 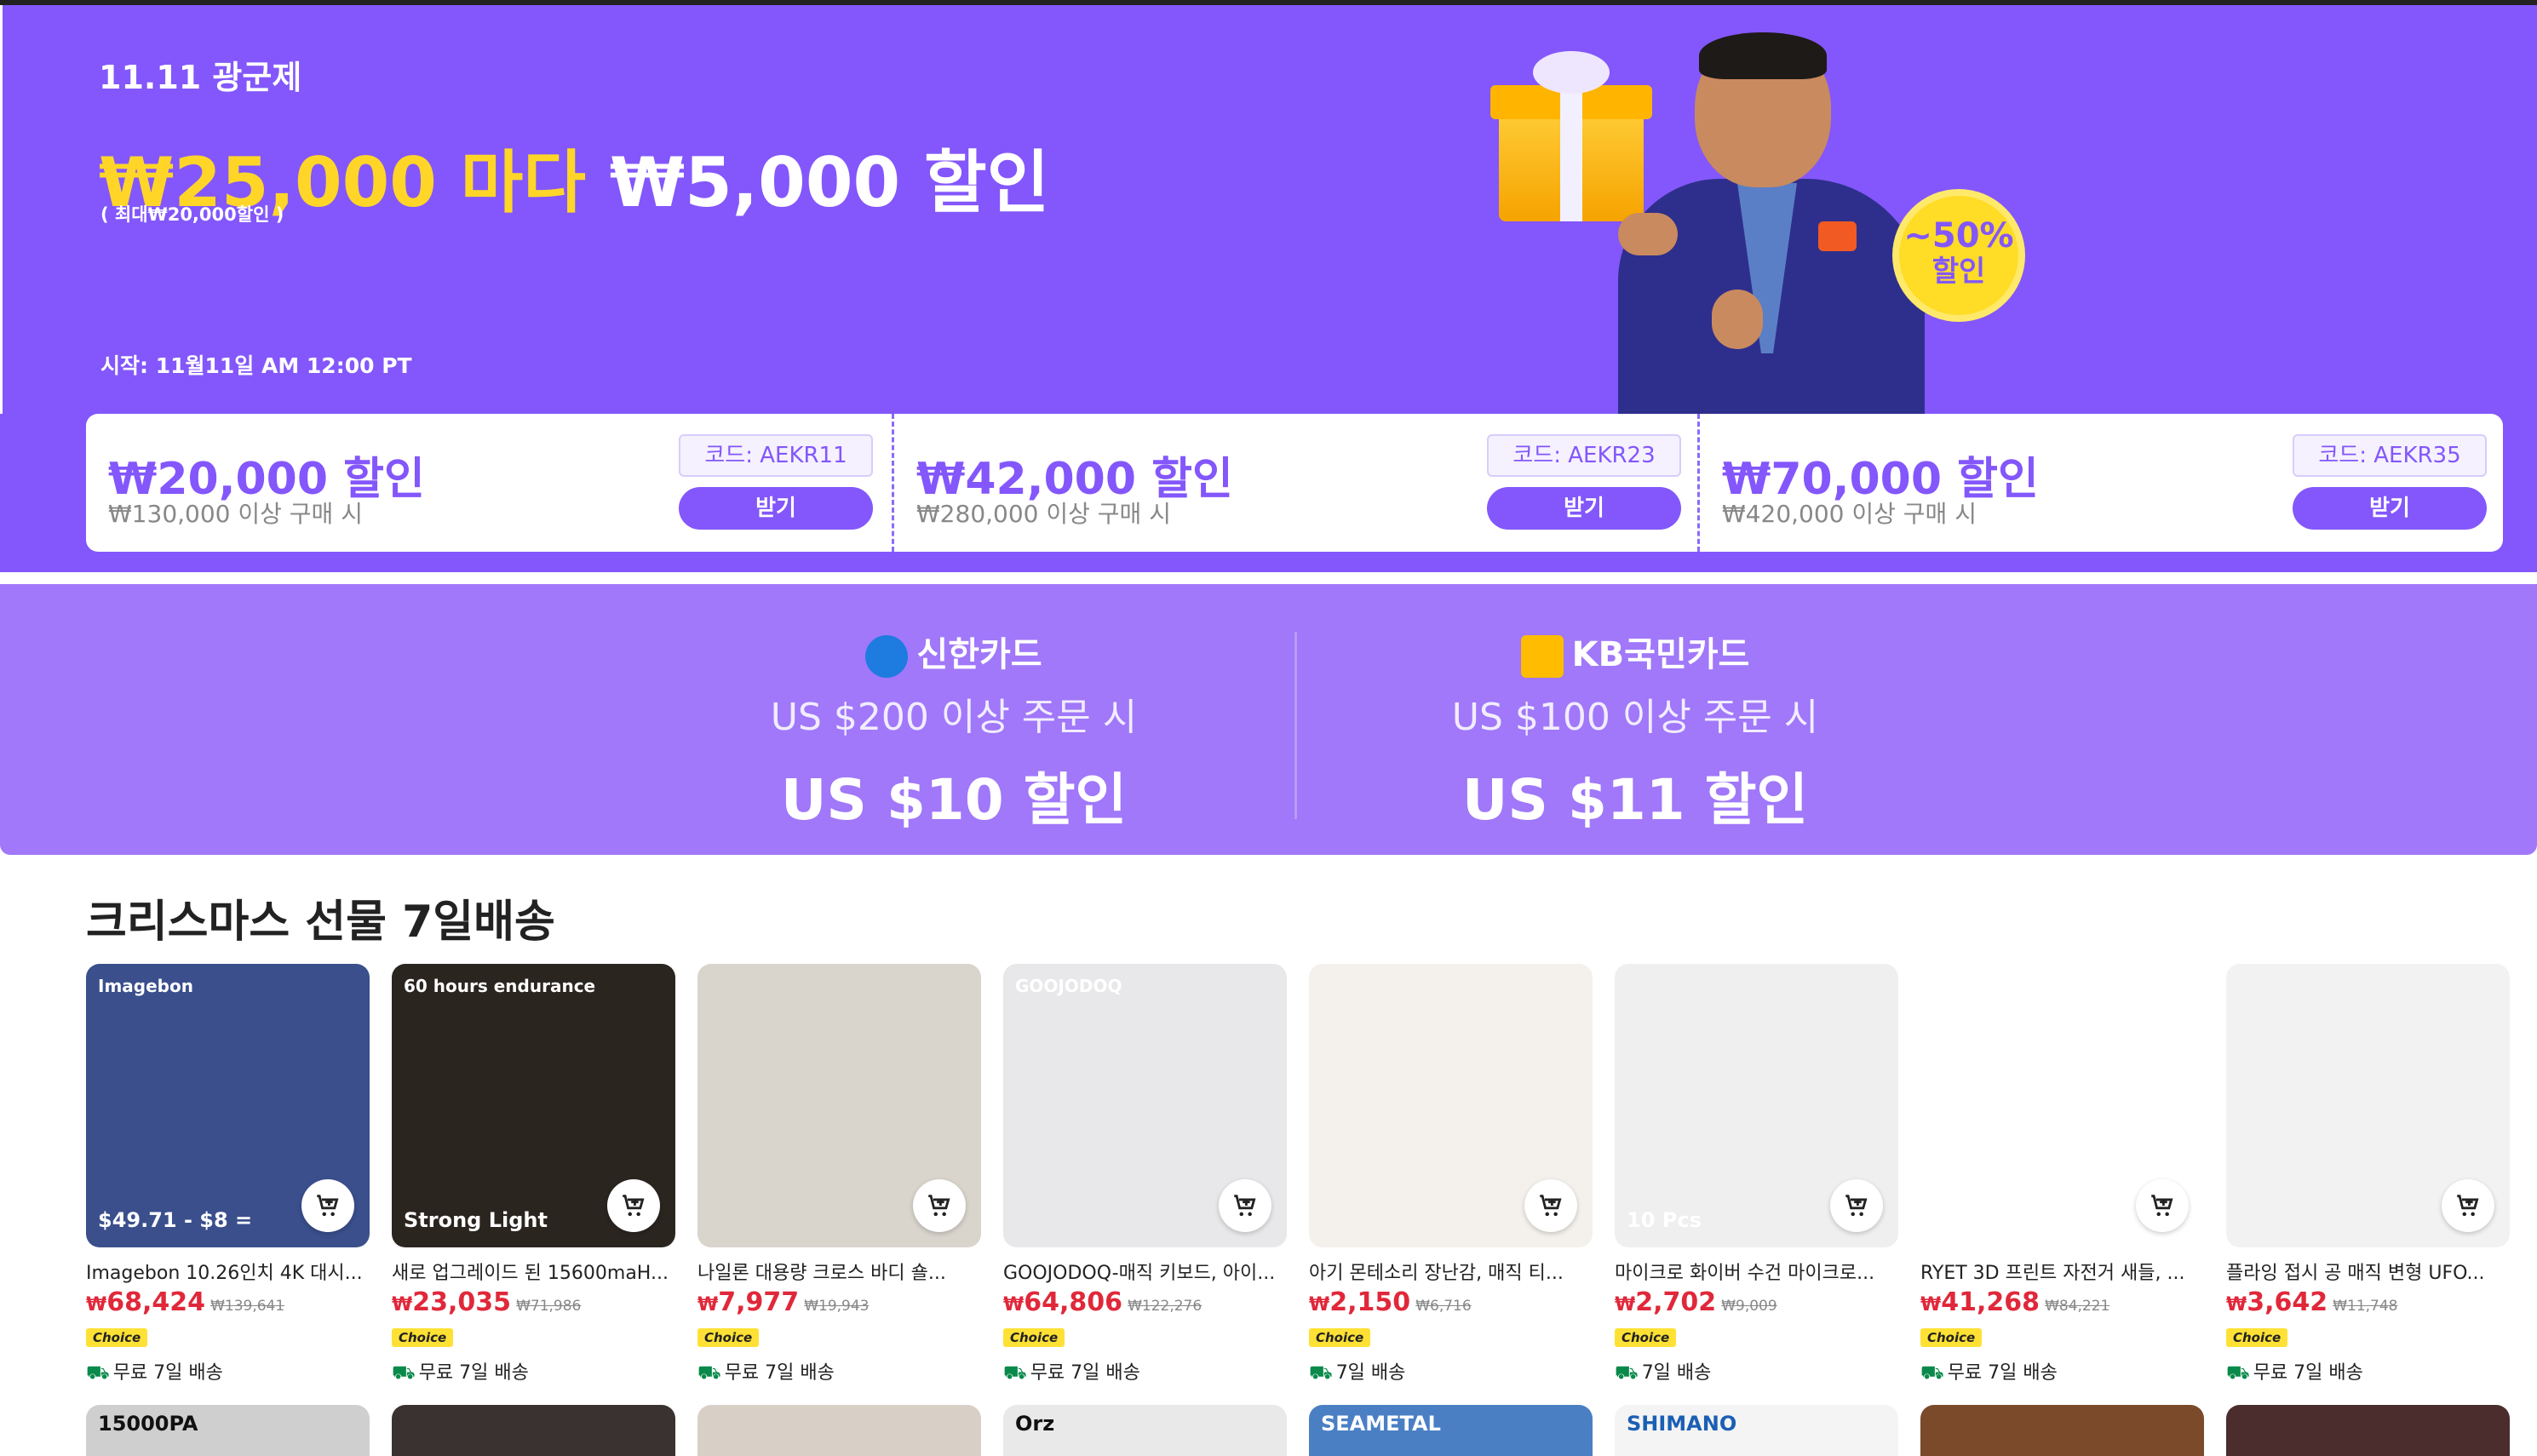 I want to click on hero-promo-image: ~50% 할인, so click(x=1763, y=216).